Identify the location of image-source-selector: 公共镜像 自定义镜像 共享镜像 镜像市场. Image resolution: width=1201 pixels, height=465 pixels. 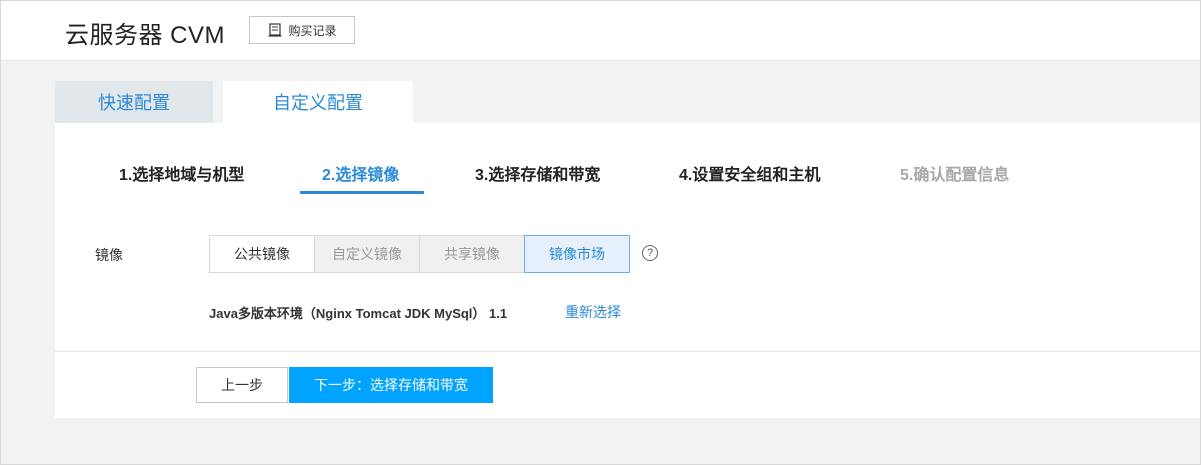
(419, 254).